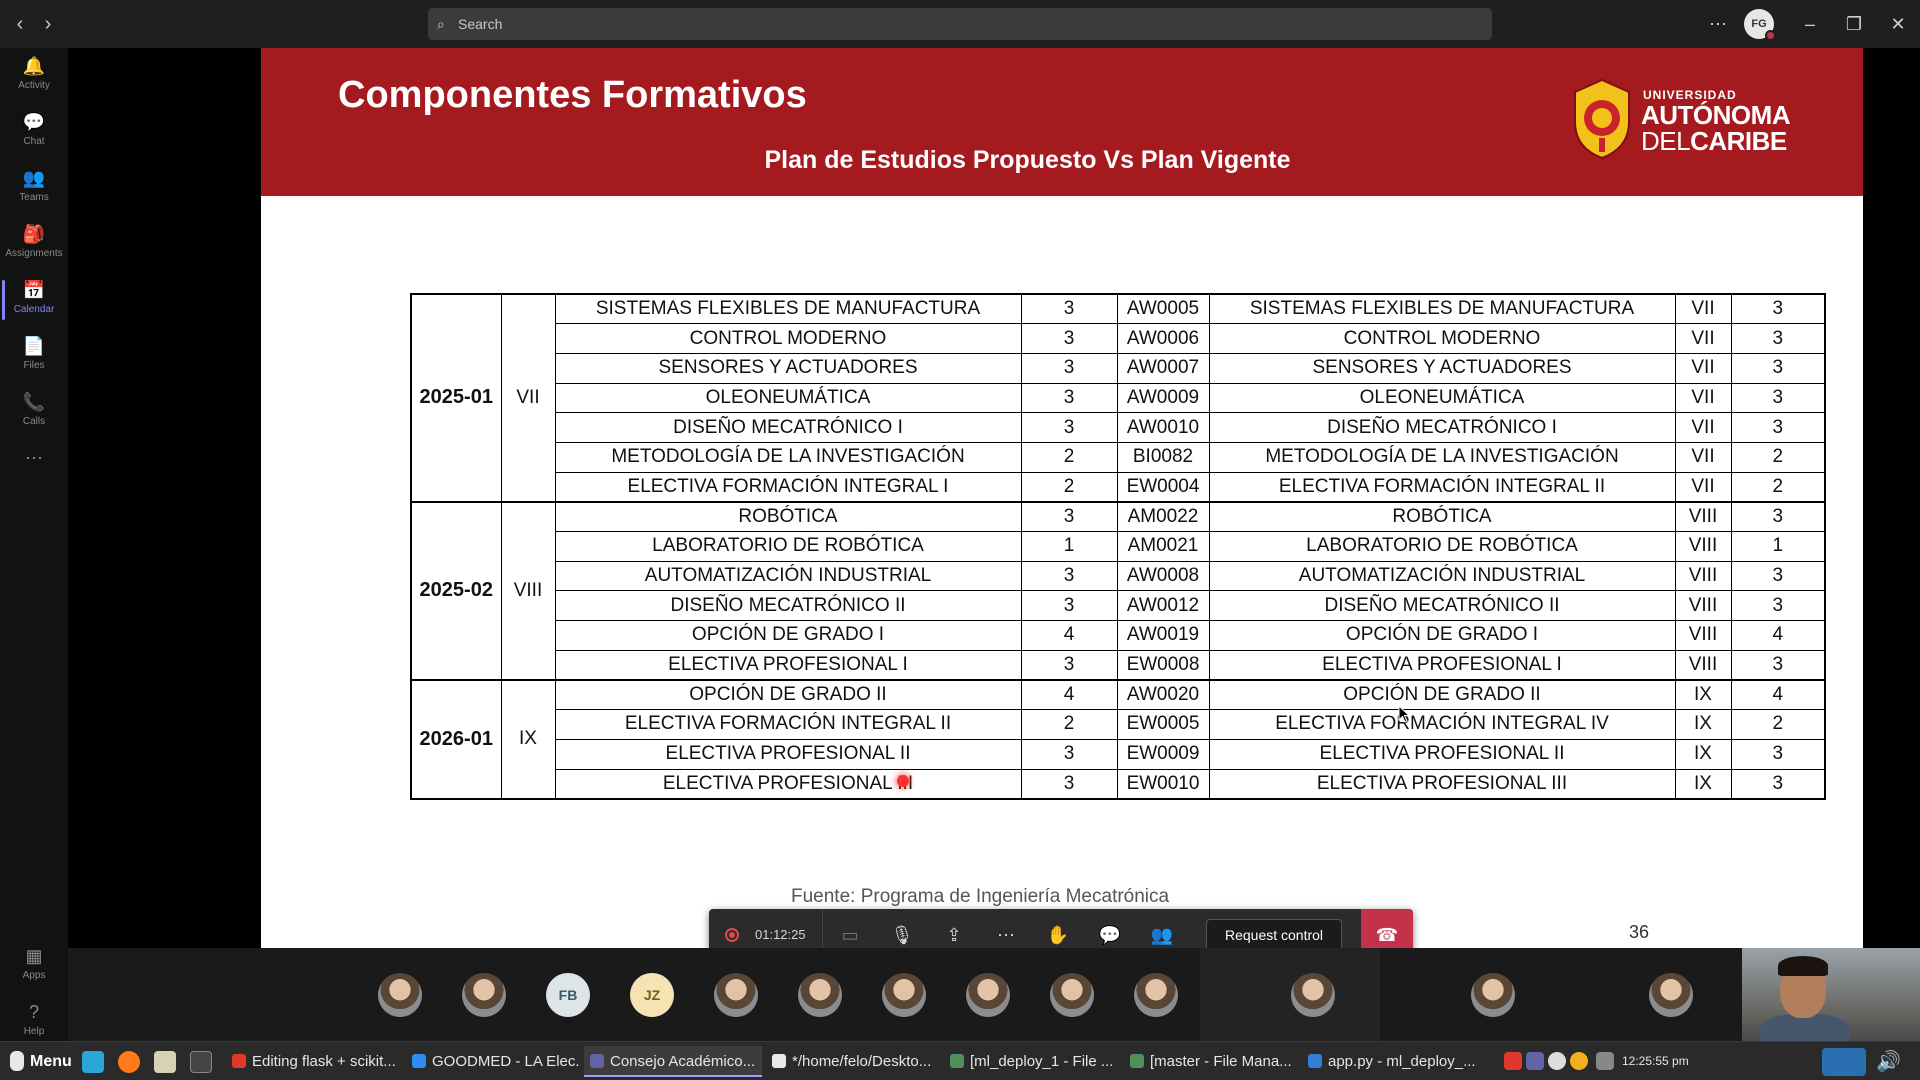 This screenshot has width=1920, height=1080. Describe the element at coordinates (1854, 24) in the screenshot. I see `restore-icon: ❐` at that location.